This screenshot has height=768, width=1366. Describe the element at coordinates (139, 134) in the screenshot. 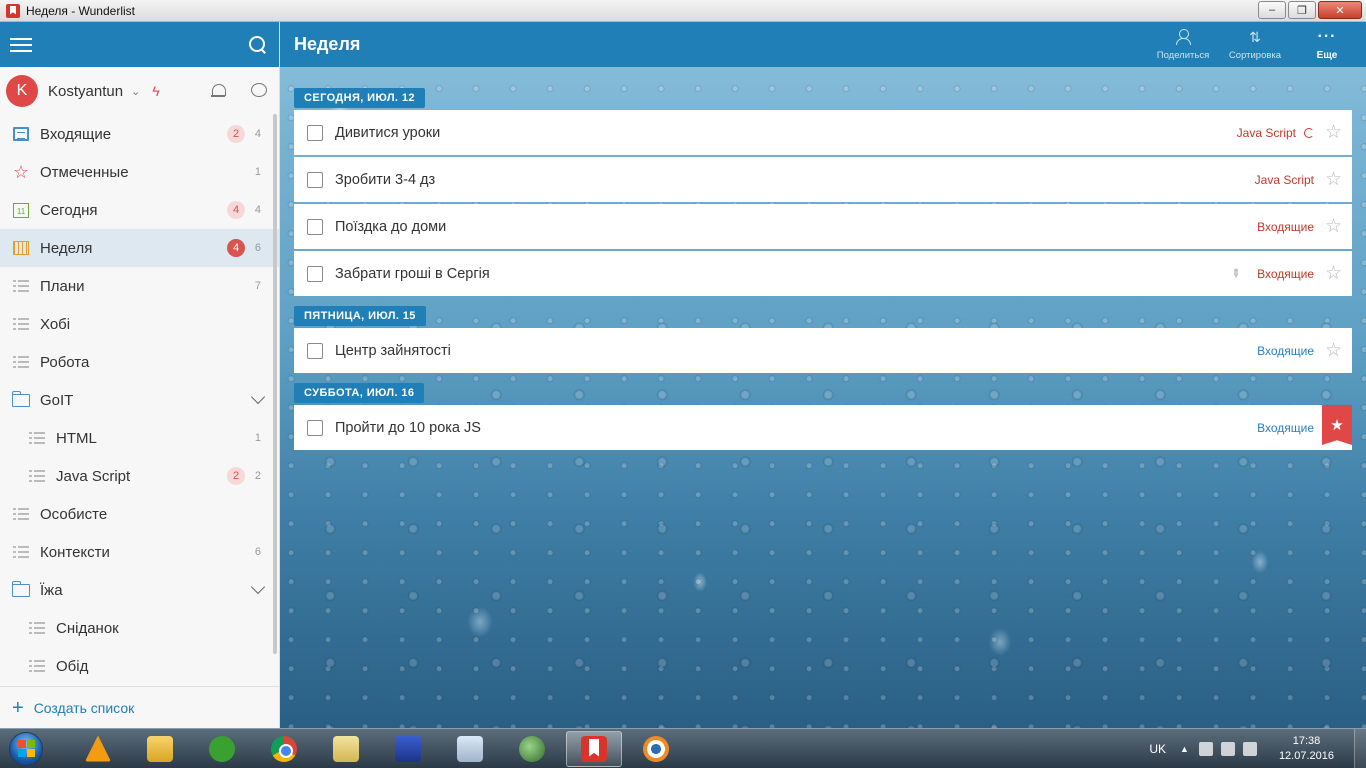

I see `sidebar-item-1: Входящие 2 4` at that location.